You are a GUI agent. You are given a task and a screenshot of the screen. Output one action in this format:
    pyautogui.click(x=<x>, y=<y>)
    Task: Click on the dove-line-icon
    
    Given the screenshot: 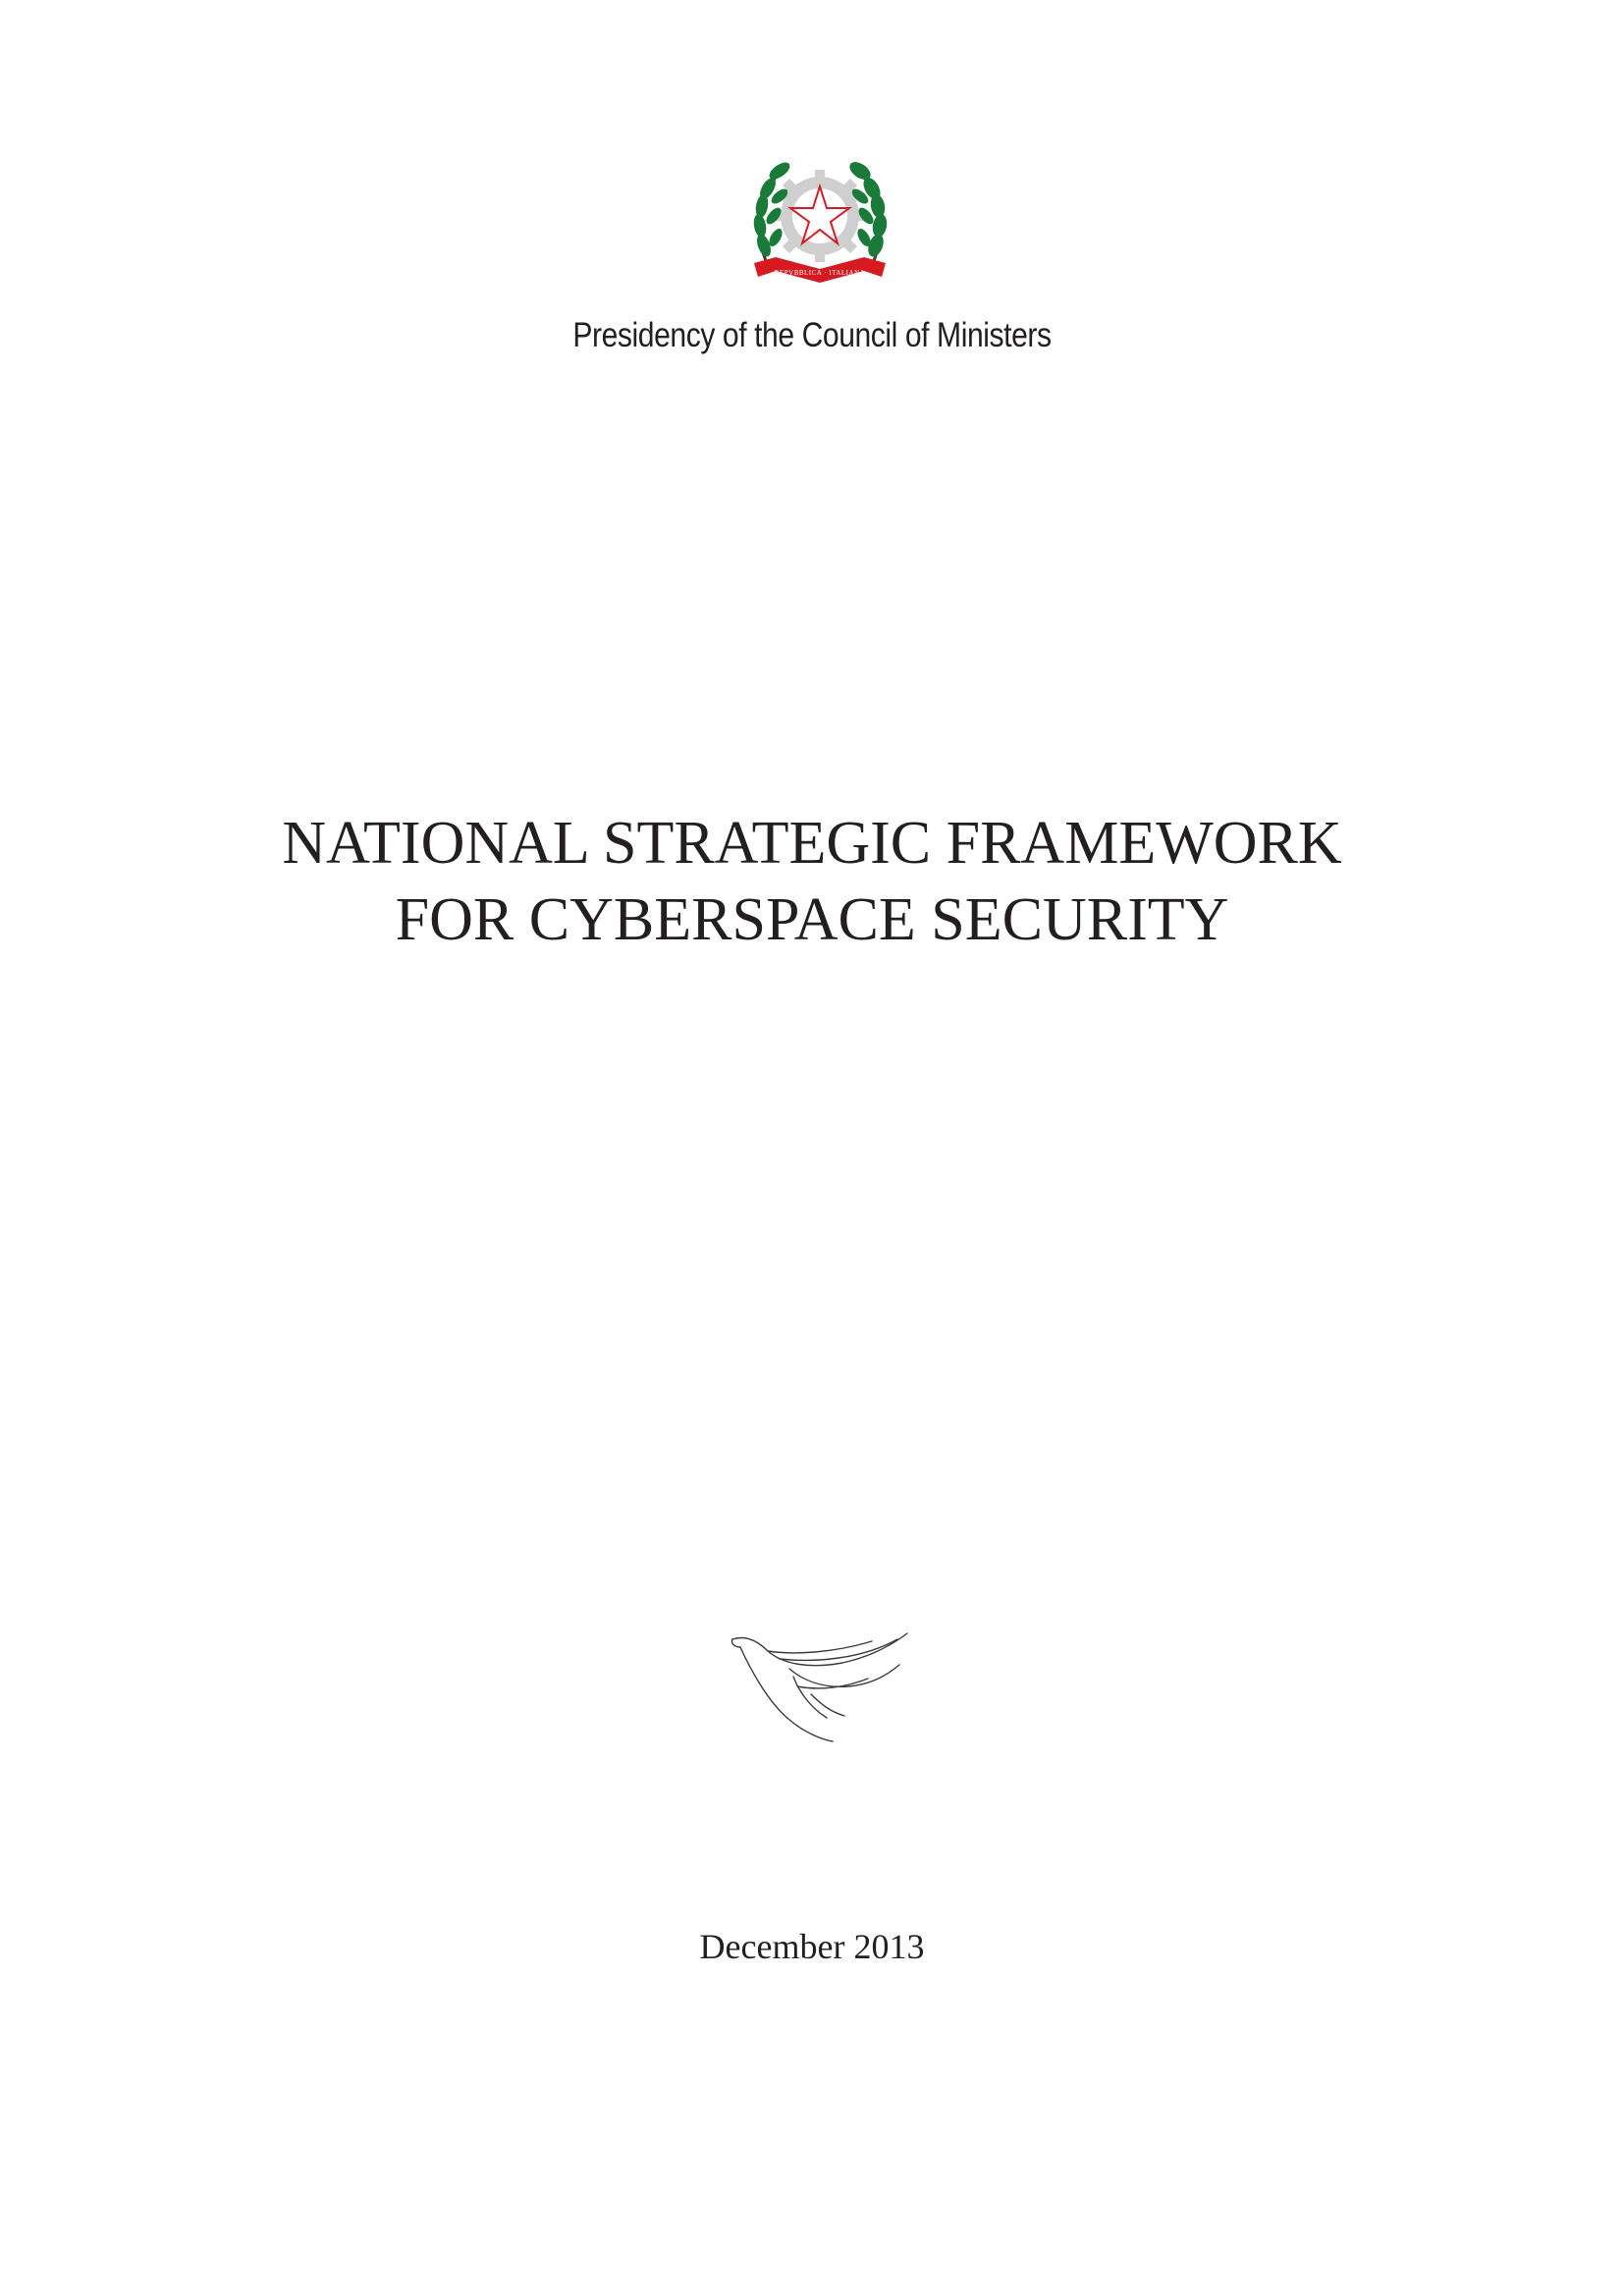 What is the action you would take?
    pyautogui.click(x=819, y=1687)
    